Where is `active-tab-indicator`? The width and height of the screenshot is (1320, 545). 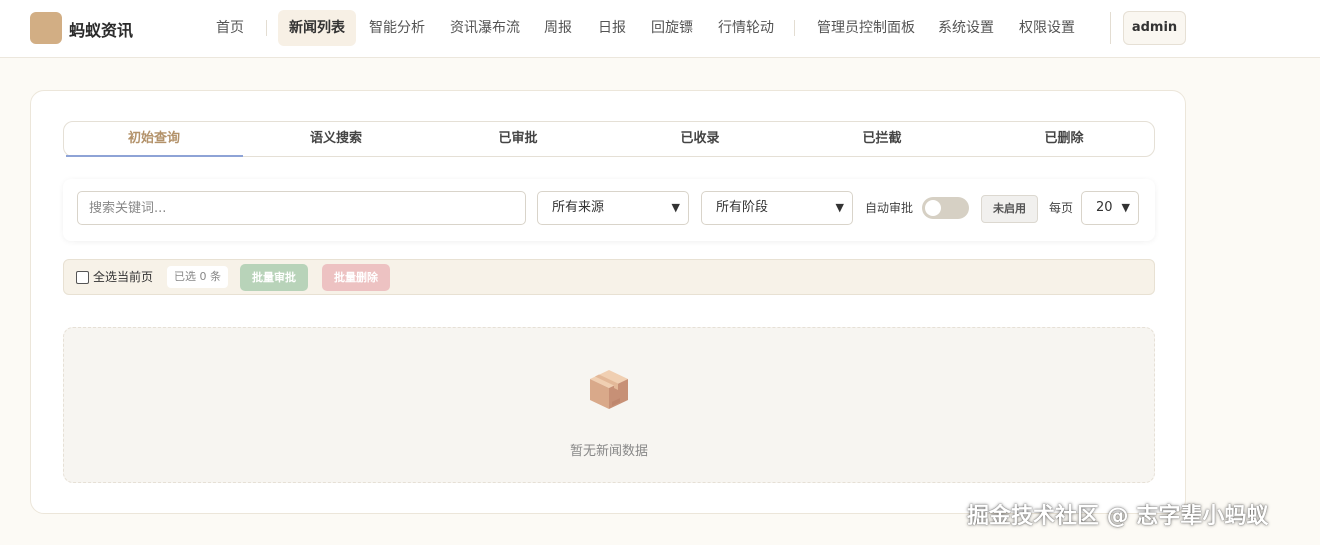
active-tab-indicator is located at coordinates (154, 156).